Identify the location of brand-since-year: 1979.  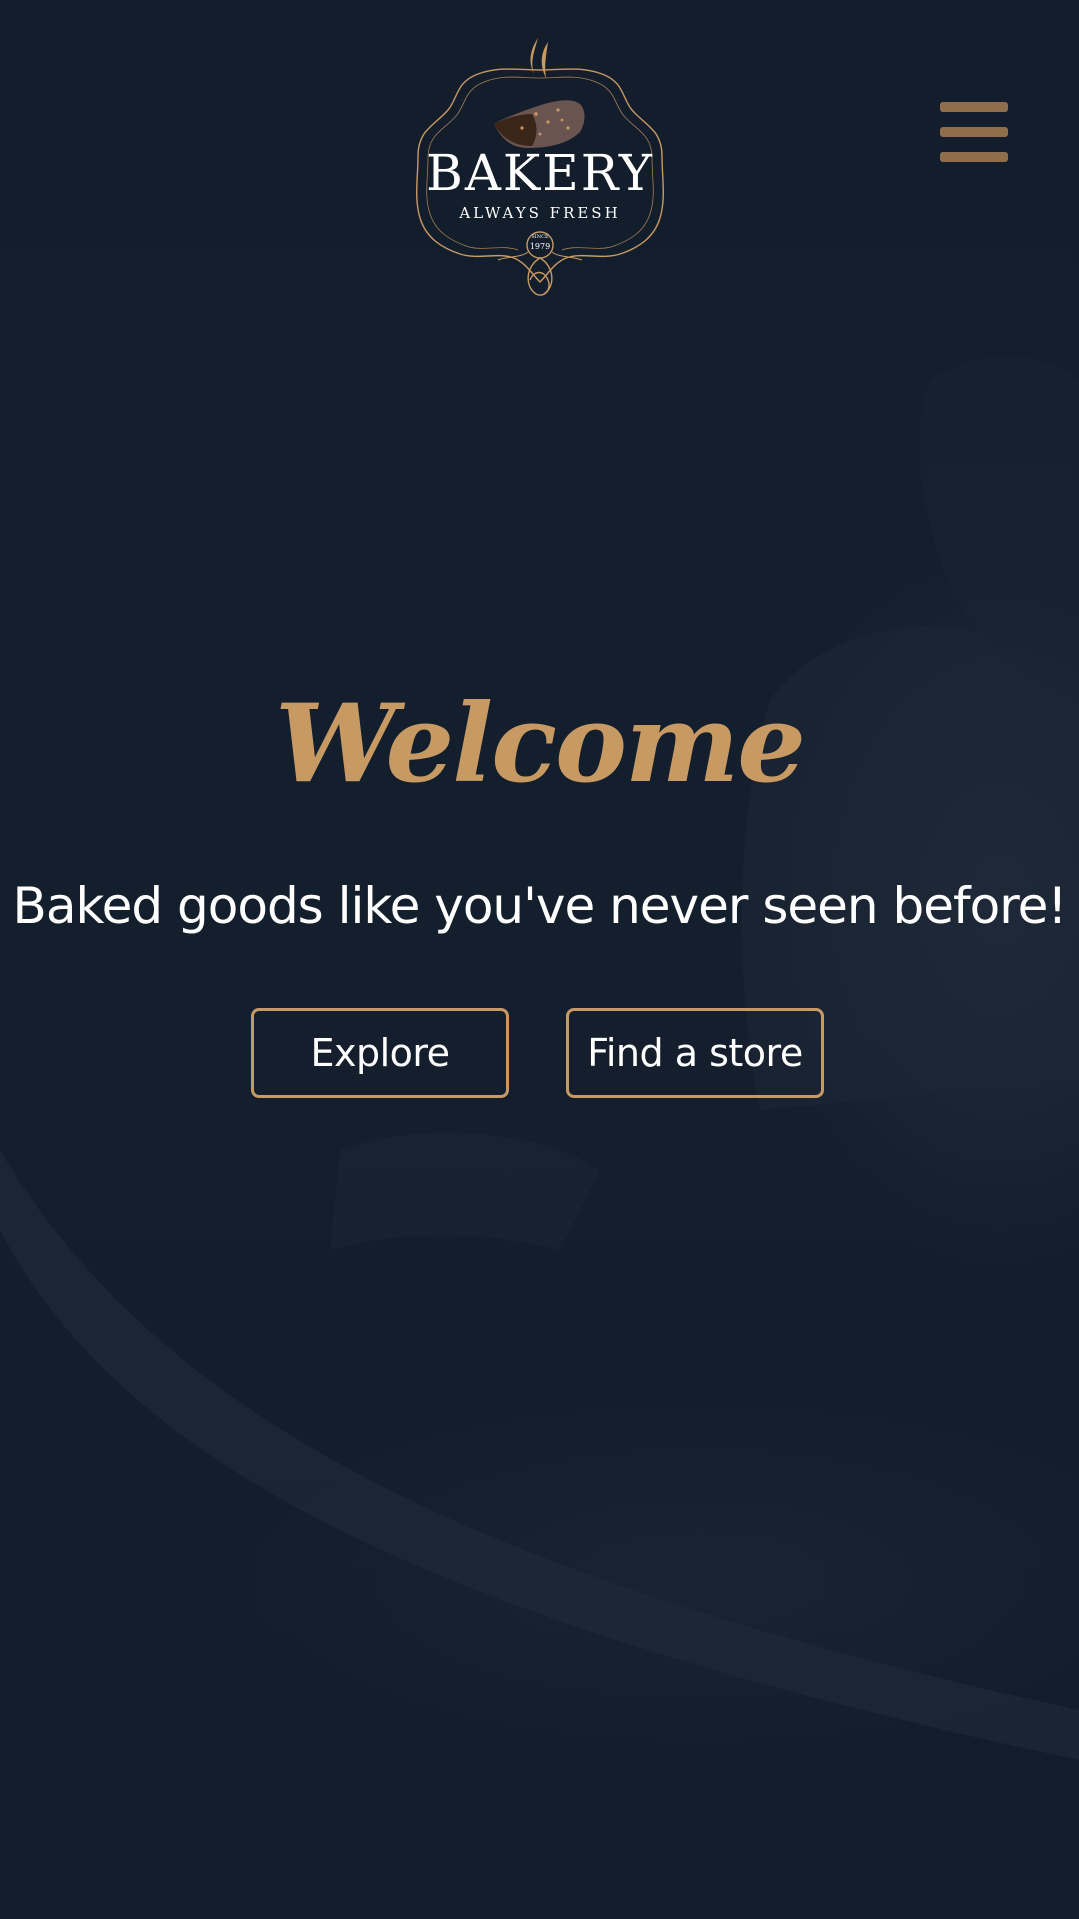
(540, 246).